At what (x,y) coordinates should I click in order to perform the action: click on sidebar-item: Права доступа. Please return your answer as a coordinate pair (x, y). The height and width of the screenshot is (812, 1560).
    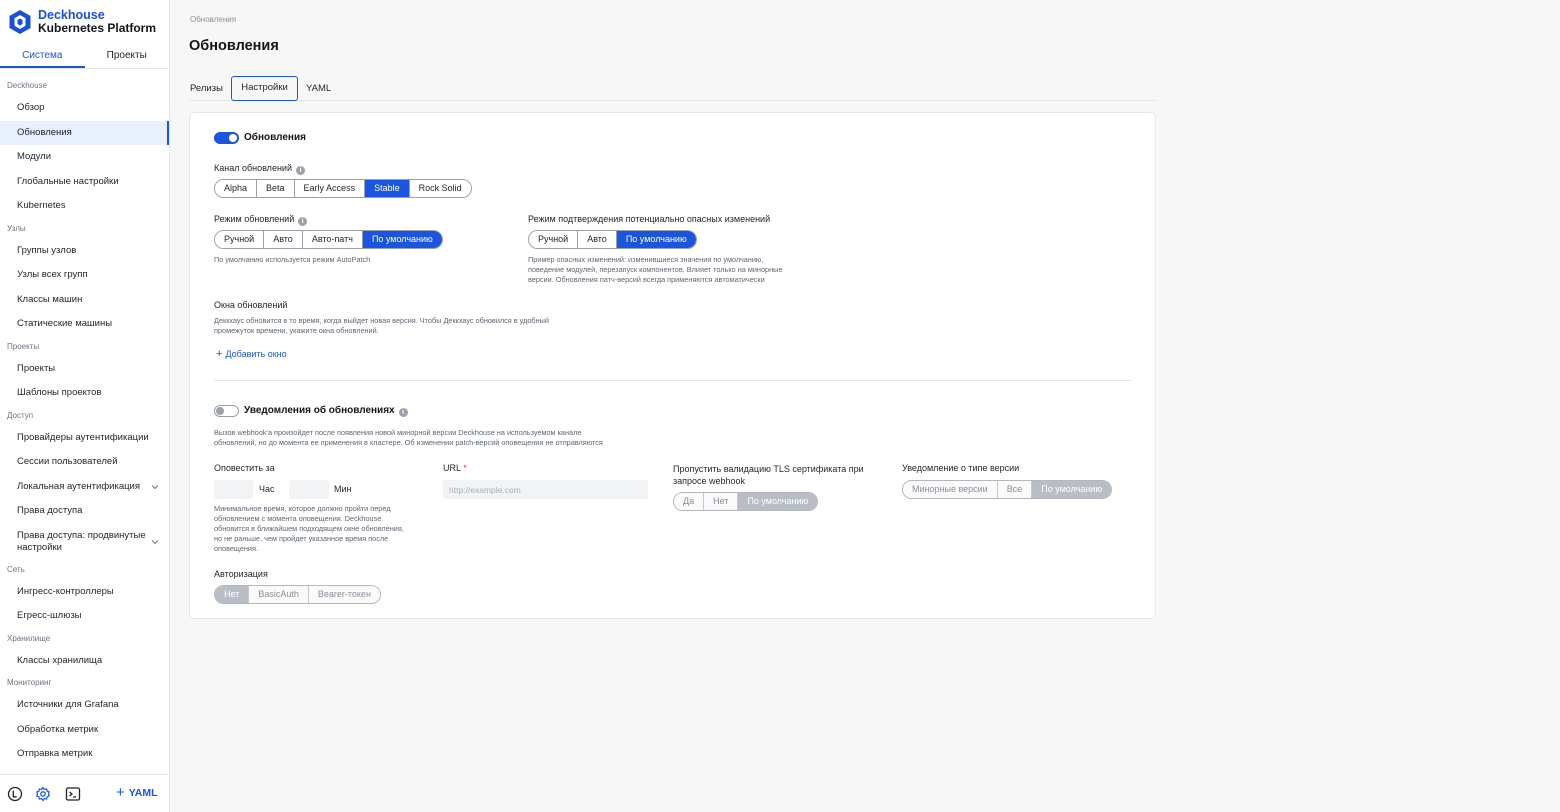
    Looking at the image, I should click on (84, 511).